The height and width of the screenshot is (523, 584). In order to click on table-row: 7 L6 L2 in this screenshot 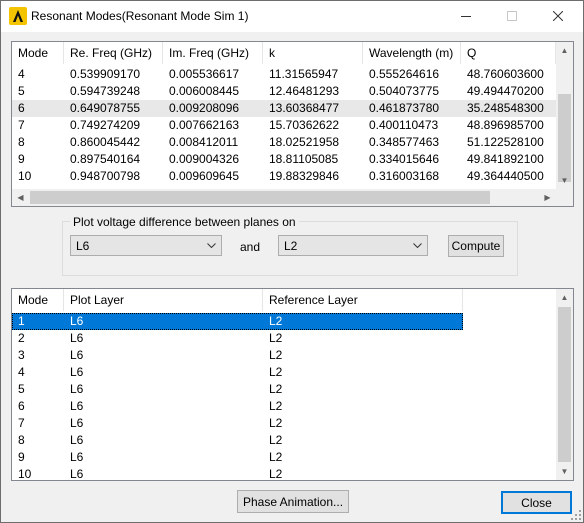, I will do `click(237, 423)`.